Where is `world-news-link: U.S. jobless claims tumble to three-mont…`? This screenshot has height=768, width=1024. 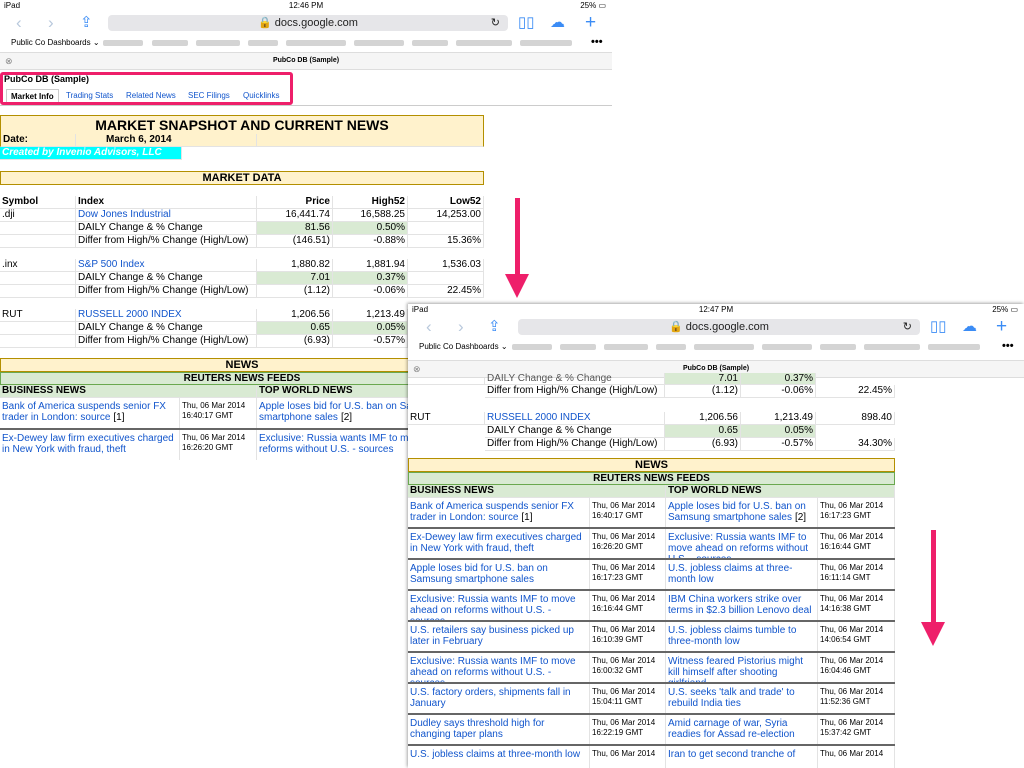
world-news-link: U.S. jobless claims tumble to three-mont… is located at coordinates (742, 637).